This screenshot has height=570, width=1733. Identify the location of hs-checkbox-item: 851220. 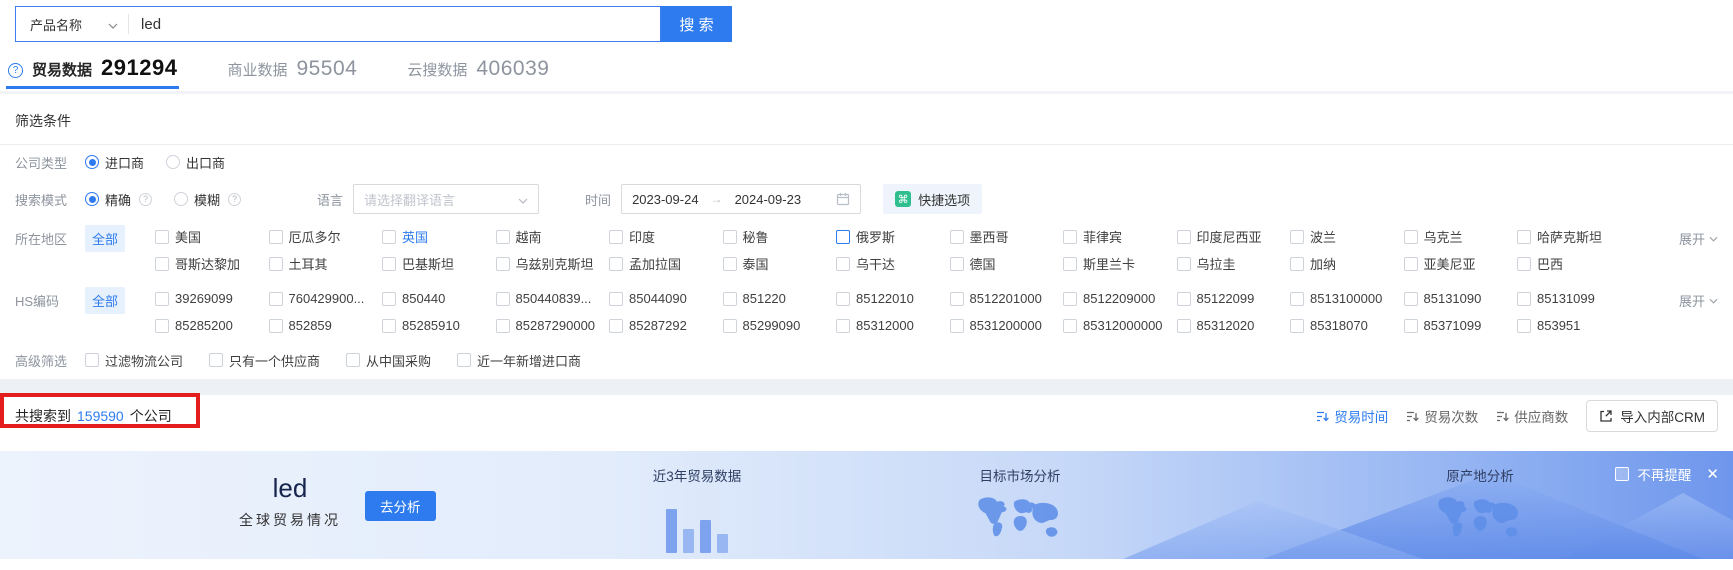
(779, 298).